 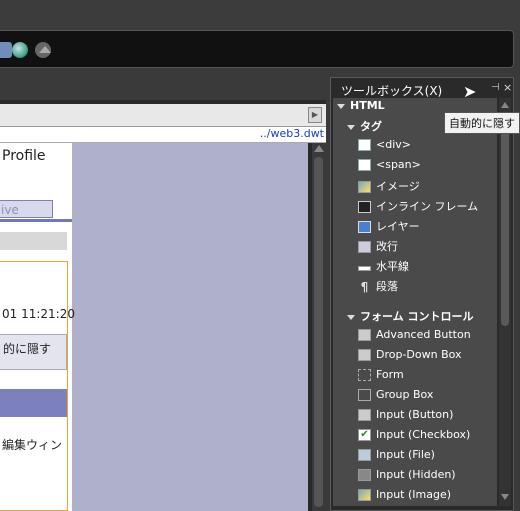 I want to click on close-icon: ×, so click(x=508, y=87).